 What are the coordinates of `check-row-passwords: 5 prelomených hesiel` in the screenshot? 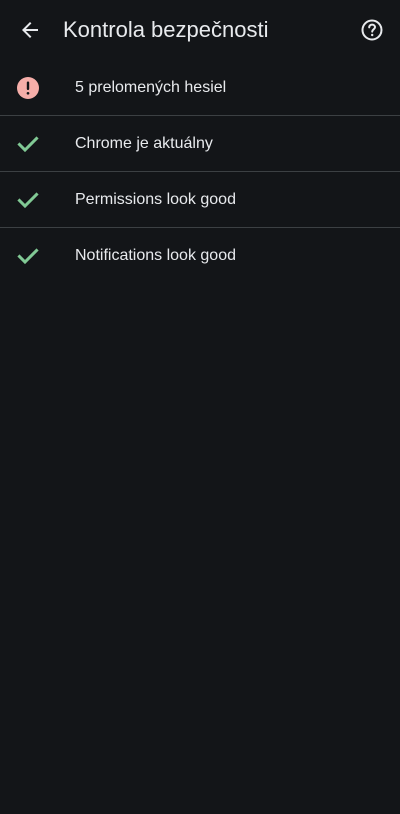 It's located at (200, 87).